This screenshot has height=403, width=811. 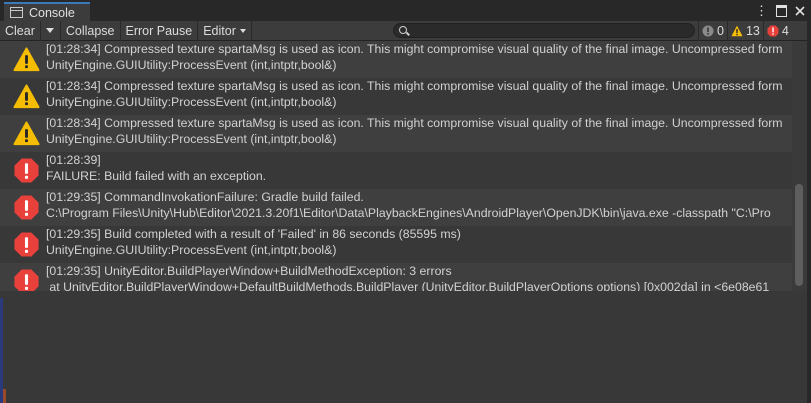 What do you see at coordinates (52, 12) in the screenshot?
I see `tab-console-label: Console` at bounding box center [52, 12].